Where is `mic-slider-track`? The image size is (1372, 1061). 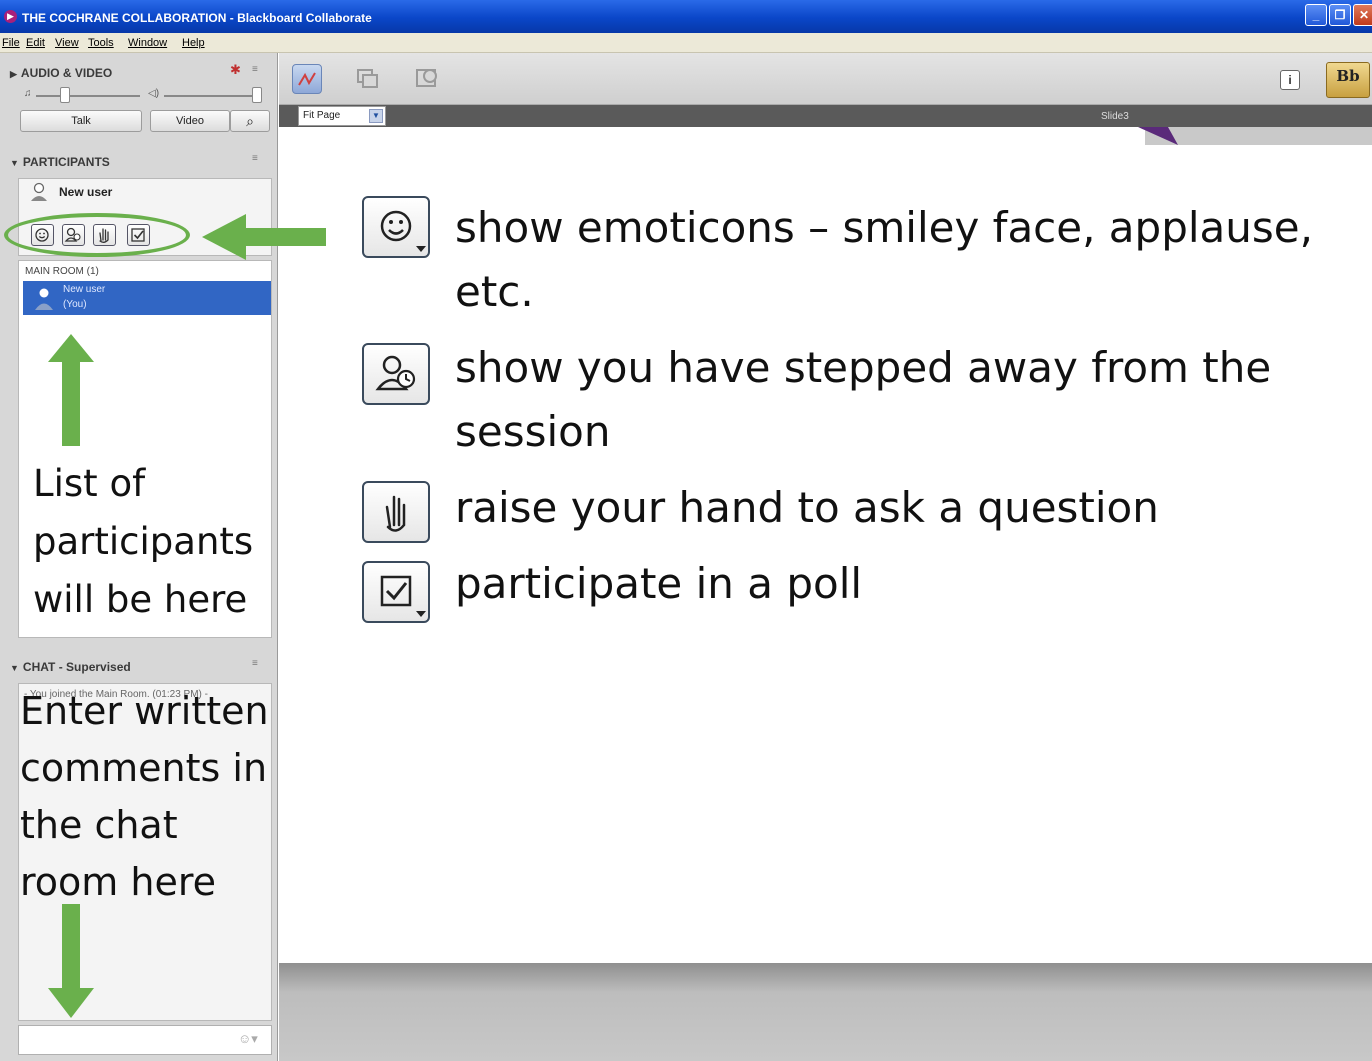
mic-slider-track is located at coordinates (88, 96).